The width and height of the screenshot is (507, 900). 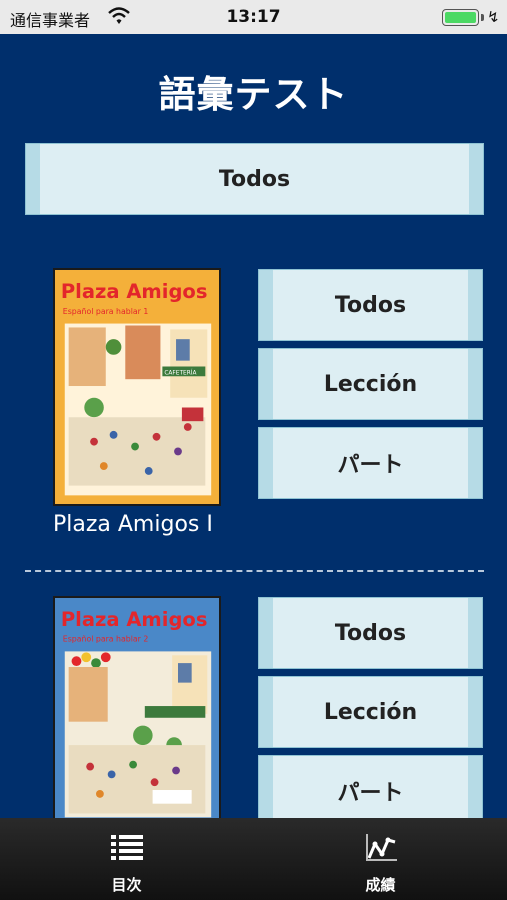 What do you see at coordinates (106, 311) in the screenshot?
I see `cover-subtitle: Español para hablar 1` at bounding box center [106, 311].